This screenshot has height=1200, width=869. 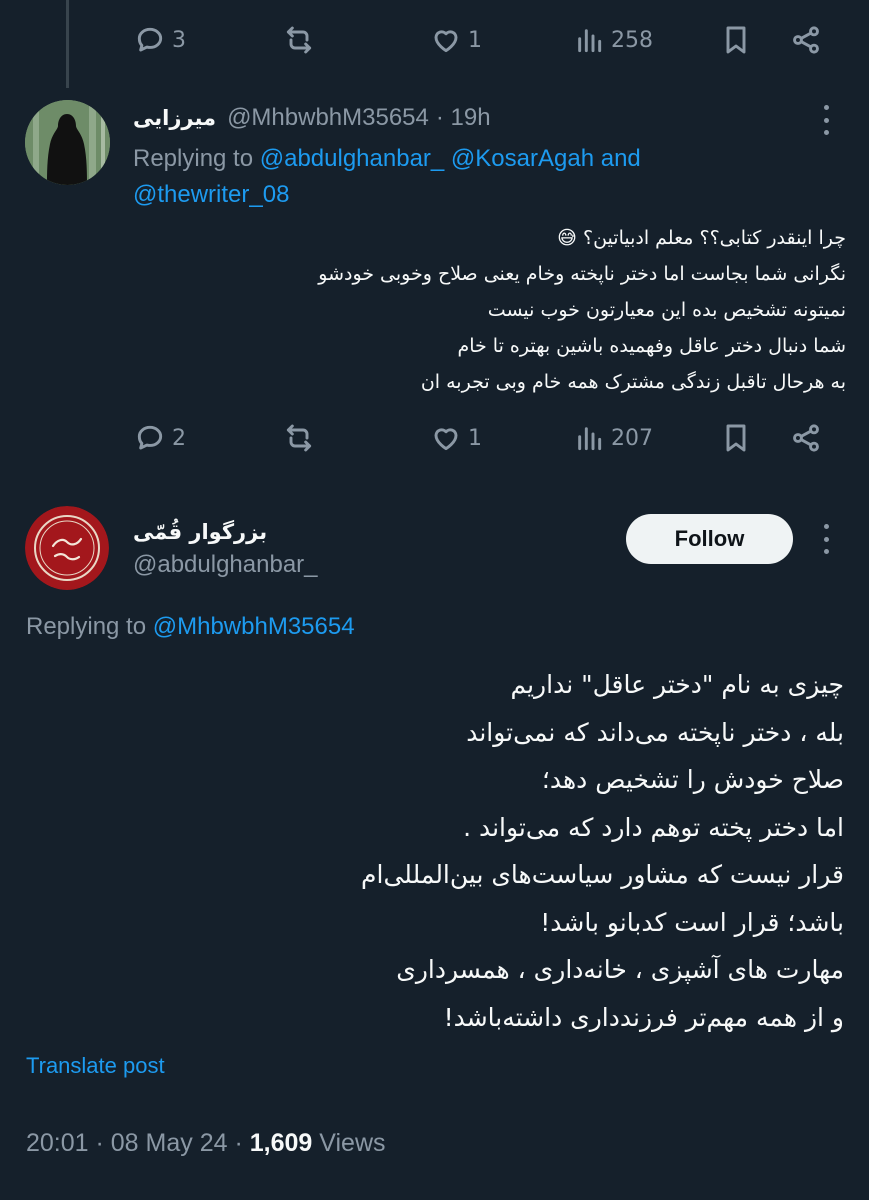 I want to click on reply1-avatar-image, so click(x=67, y=142).